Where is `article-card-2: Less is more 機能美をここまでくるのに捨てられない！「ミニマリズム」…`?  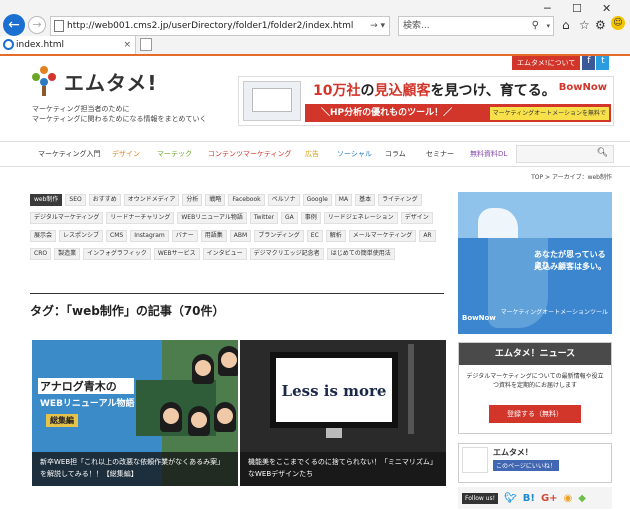 article-card-2: Less is more 機能美をここまでくるのに捨てられない！「ミニマリズム」… is located at coordinates (343, 413).